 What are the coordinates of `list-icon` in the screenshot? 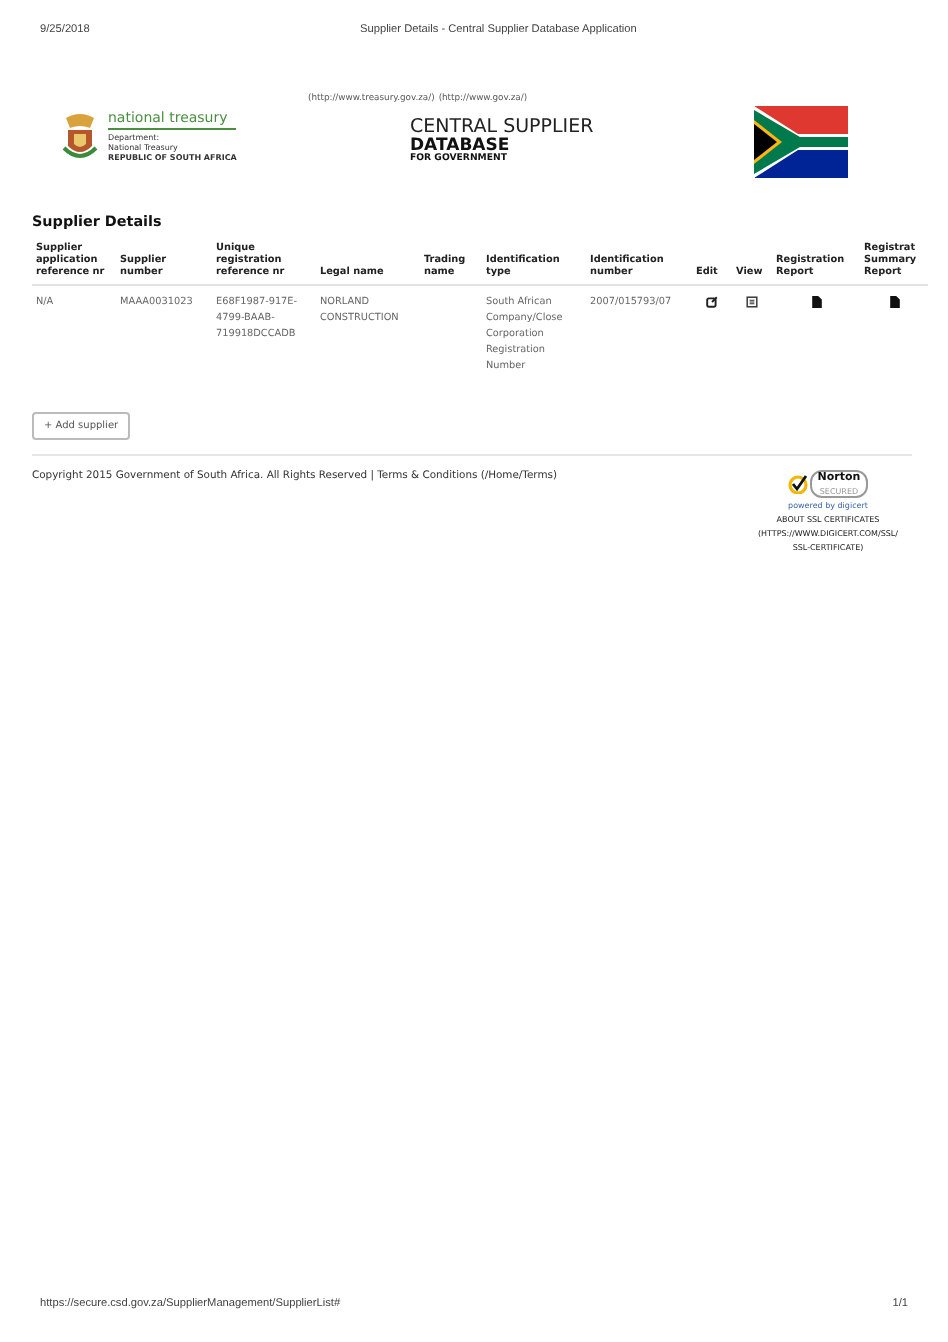 It's located at (752, 302).